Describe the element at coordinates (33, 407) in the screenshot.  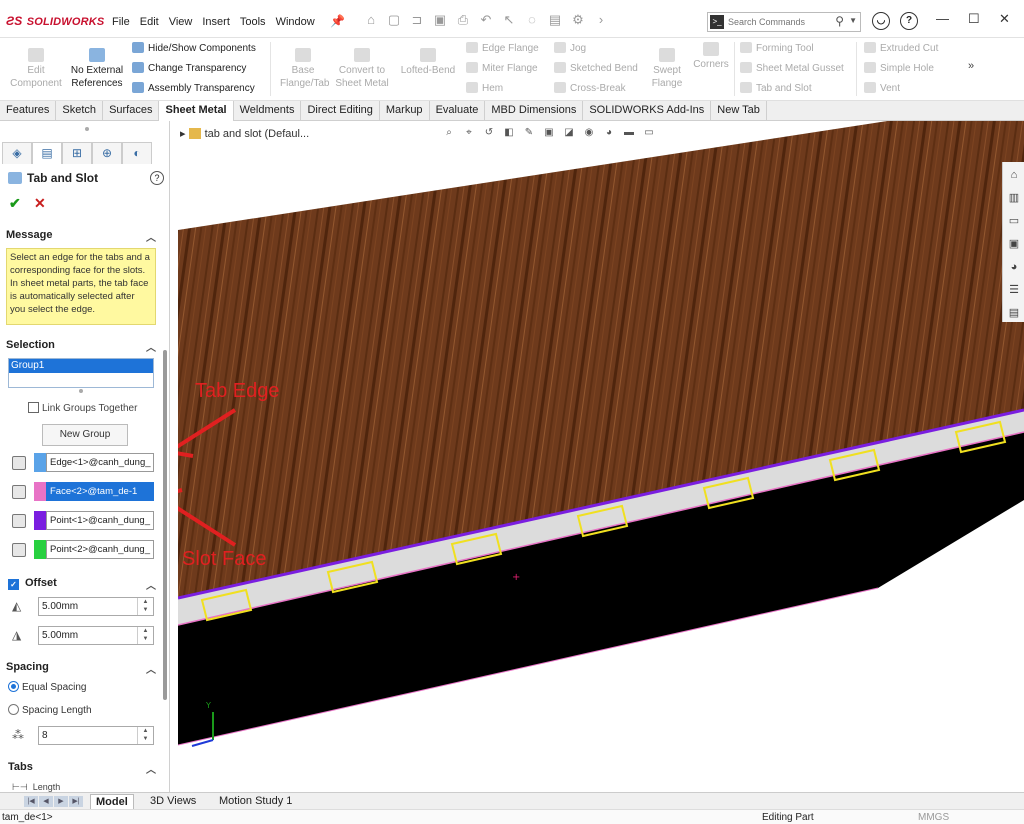
I see `checkbox` at that location.